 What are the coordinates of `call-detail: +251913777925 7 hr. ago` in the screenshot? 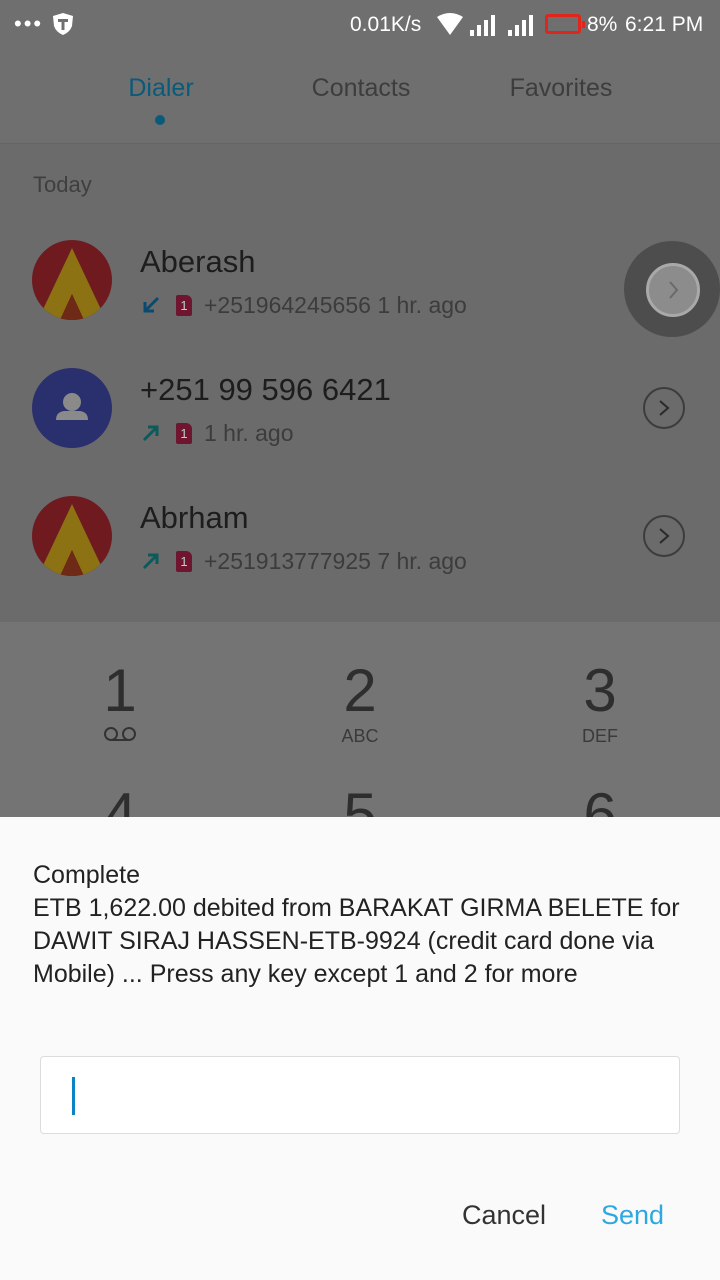 It's located at (335, 560).